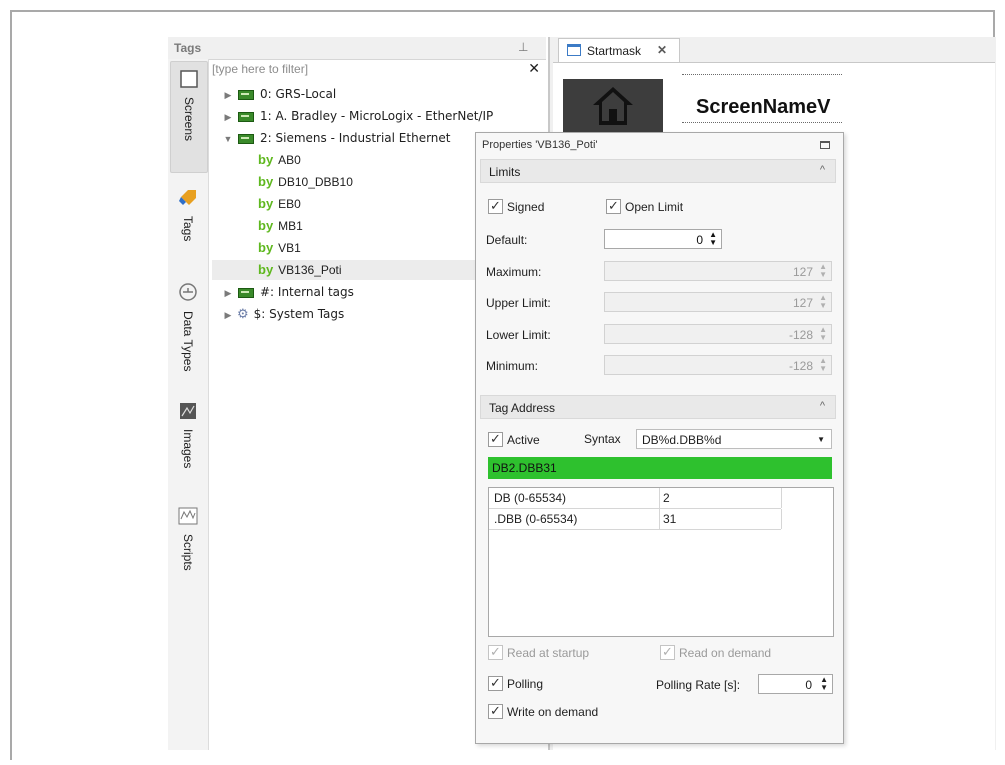  Describe the element at coordinates (505, 172) in the screenshot. I see `limits-section-title: Limits` at that location.